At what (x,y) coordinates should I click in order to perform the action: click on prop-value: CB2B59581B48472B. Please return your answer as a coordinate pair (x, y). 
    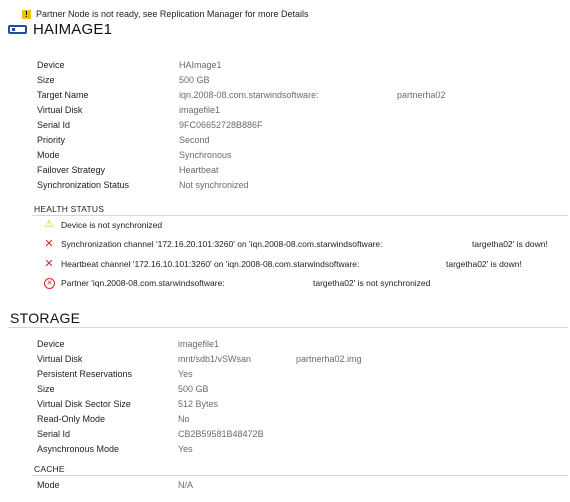
    Looking at the image, I should click on (221, 434).